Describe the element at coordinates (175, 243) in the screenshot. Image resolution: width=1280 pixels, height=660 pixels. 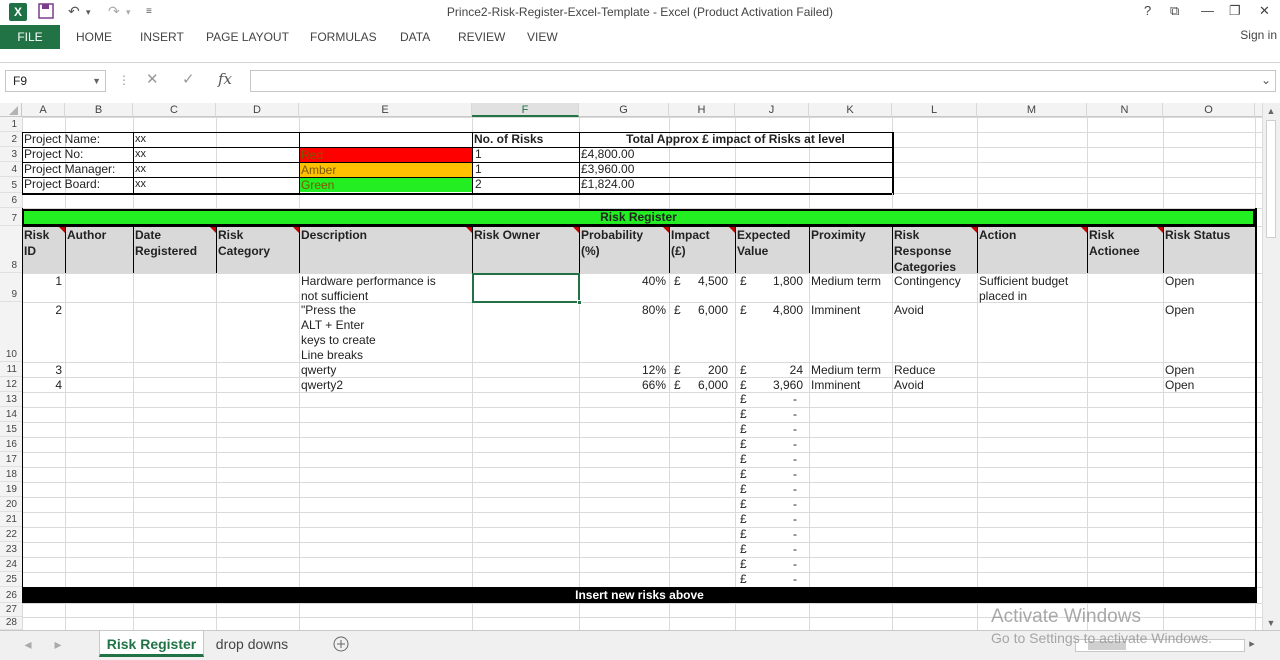
I see `header-date-registered: Date Registered` at that location.